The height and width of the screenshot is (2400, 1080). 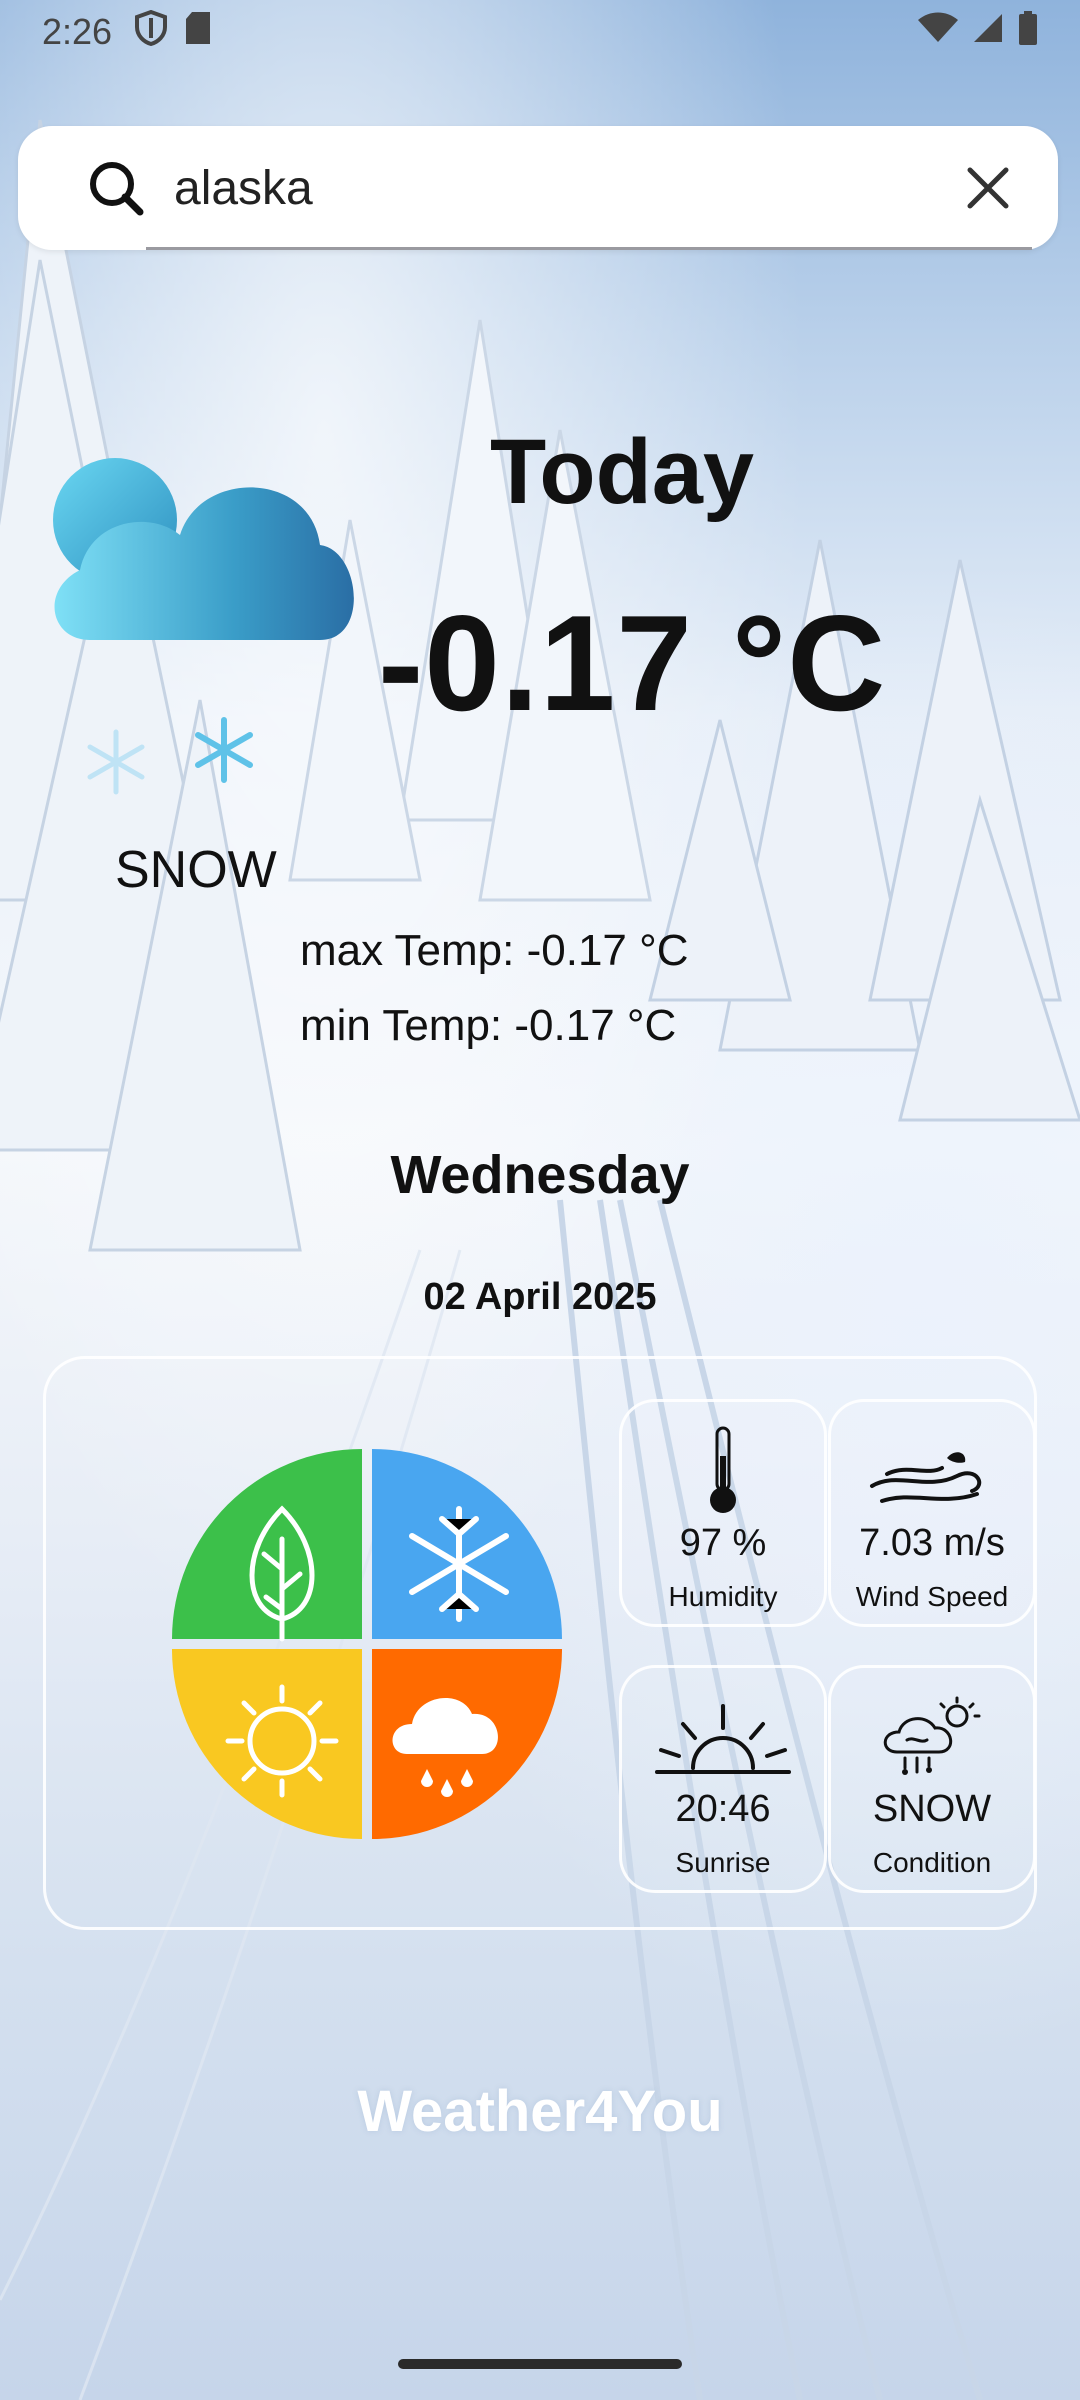 What do you see at coordinates (488, 1025) in the screenshot?
I see `min-temp: min Temp: -0.17 °C` at bounding box center [488, 1025].